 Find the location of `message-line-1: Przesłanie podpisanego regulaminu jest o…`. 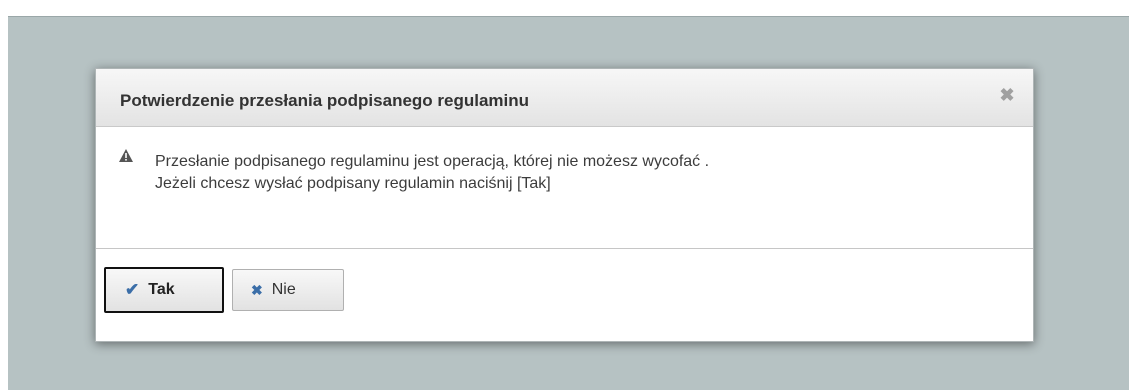

message-line-1: Przesłanie podpisanego regulaminu jest o… is located at coordinates (432, 161).